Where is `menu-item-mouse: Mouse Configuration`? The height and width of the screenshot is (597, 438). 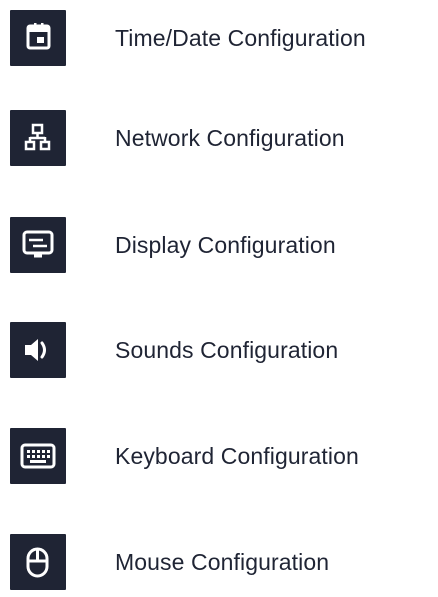
menu-item-mouse: Mouse Configuration is located at coordinates (219, 557).